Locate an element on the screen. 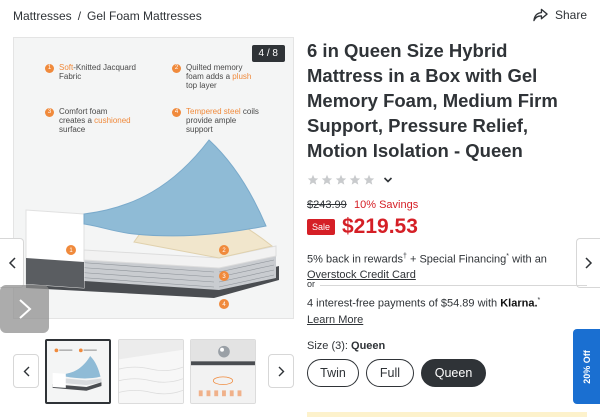 This screenshot has width=600, height=417. klarna-mark: * is located at coordinates (539, 300).